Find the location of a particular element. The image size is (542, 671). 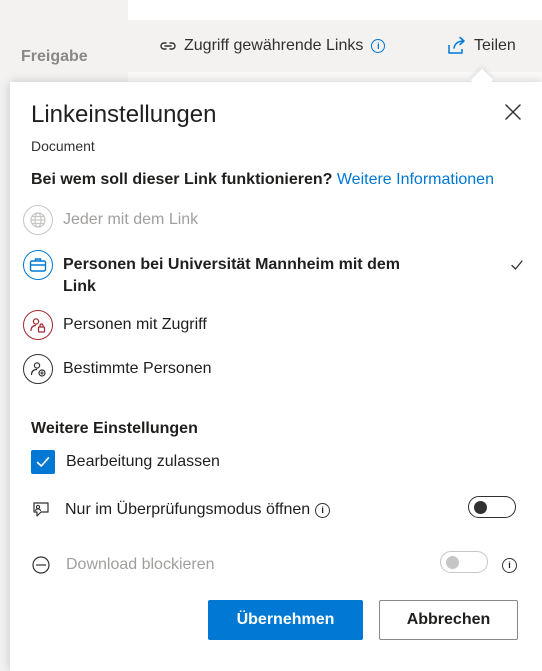

share-icon is located at coordinates (456, 45).